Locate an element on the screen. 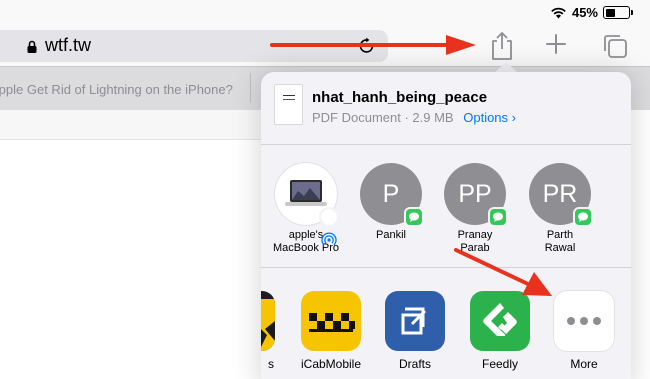 The height and width of the screenshot is (379, 650). options-button: Options › is located at coordinates (489, 117).